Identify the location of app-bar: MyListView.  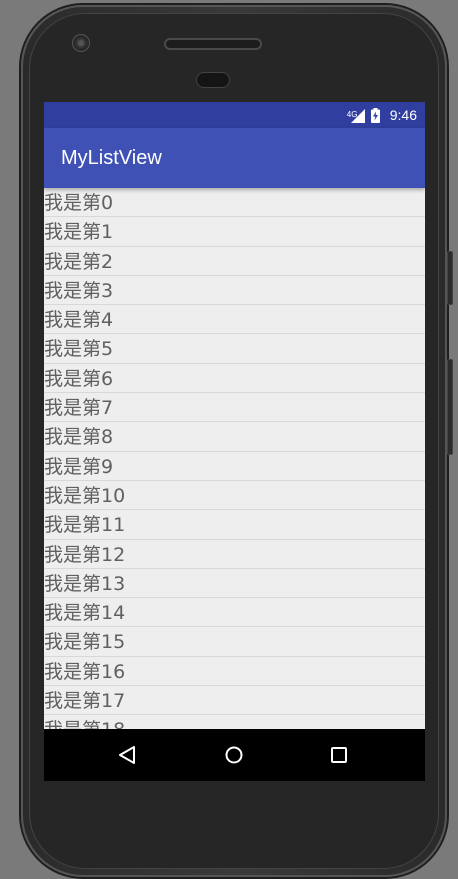
(234, 158).